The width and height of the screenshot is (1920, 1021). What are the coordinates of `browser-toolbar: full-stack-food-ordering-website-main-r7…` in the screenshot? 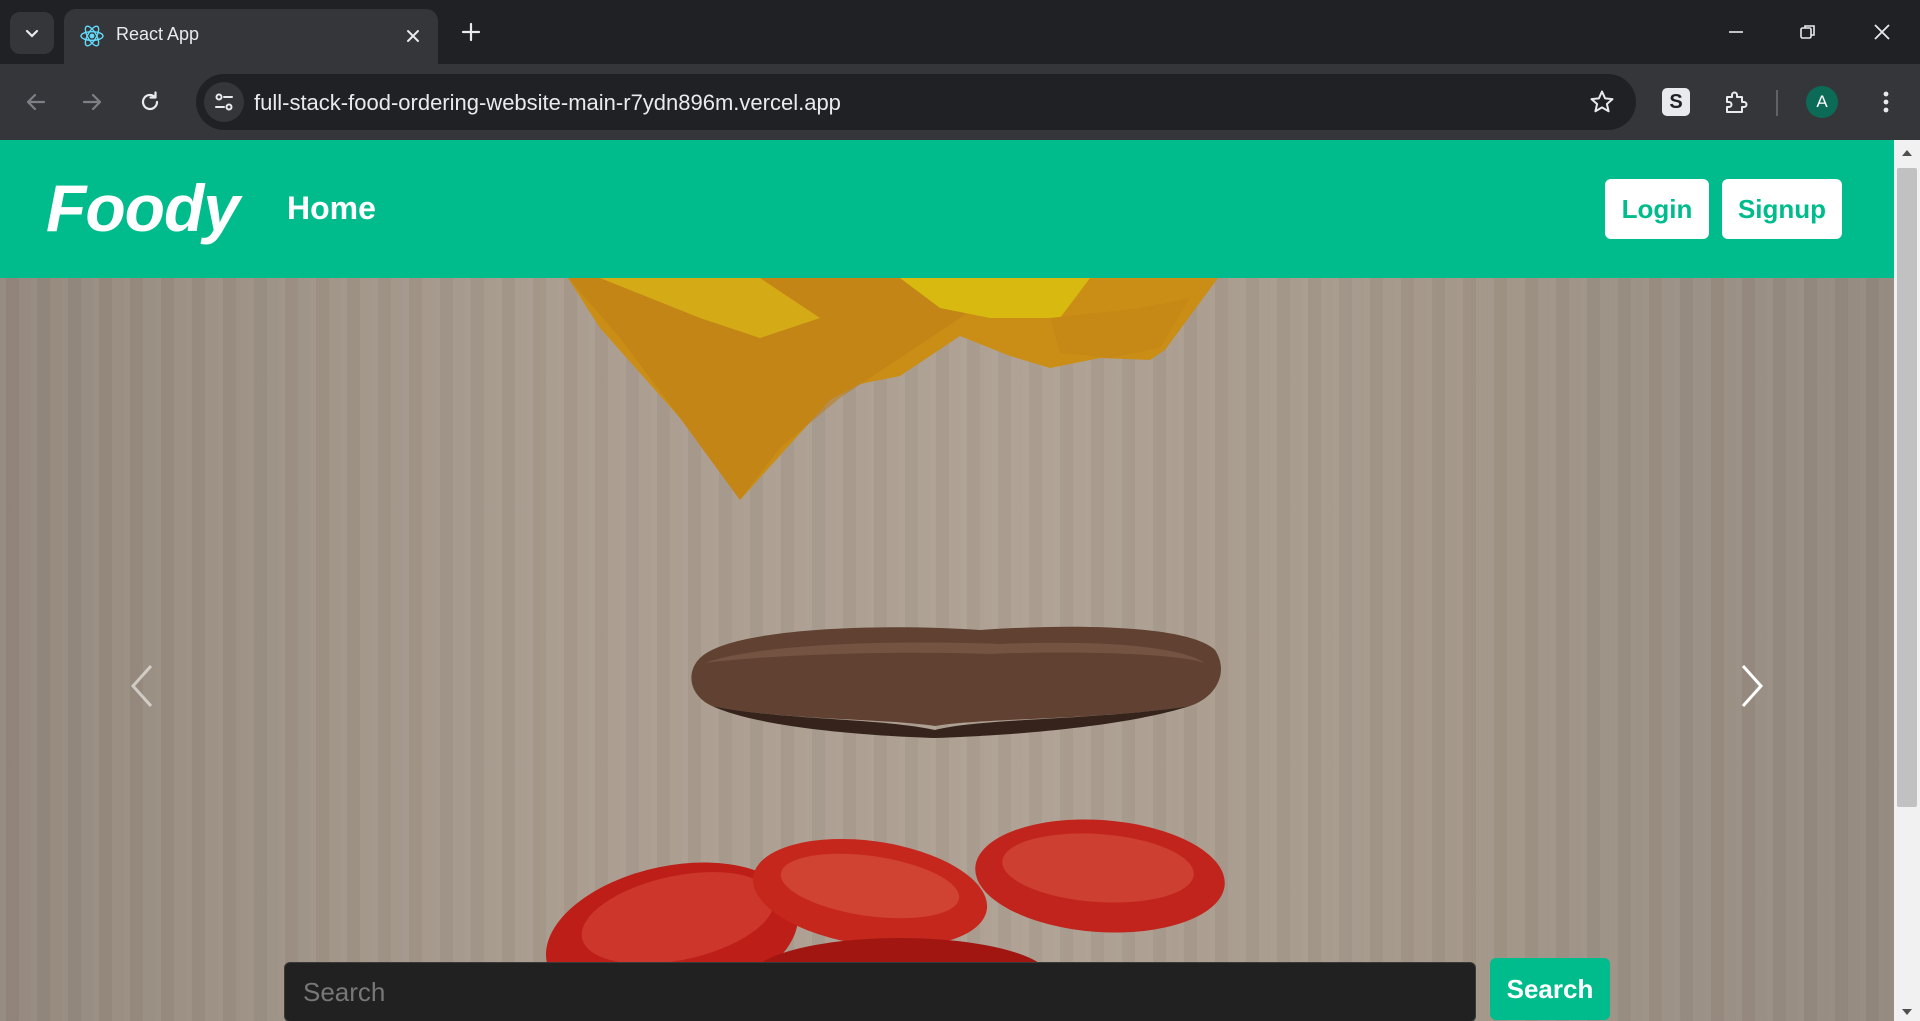 It's located at (960, 102).